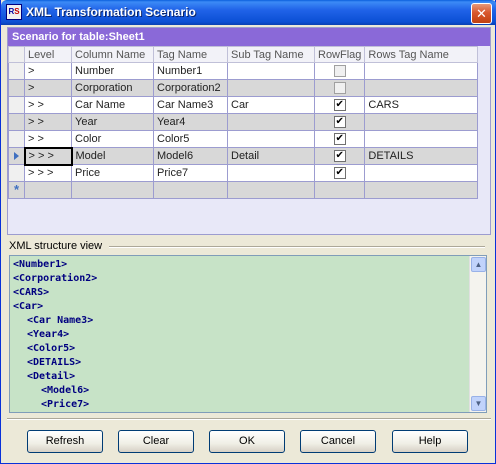 The width and height of the screenshot is (496, 464). What do you see at coordinates (248, 12) in the screenshot?
I see `title-bar: RS XML Transformation Scenario ✕` at bounding box center [248, 12].